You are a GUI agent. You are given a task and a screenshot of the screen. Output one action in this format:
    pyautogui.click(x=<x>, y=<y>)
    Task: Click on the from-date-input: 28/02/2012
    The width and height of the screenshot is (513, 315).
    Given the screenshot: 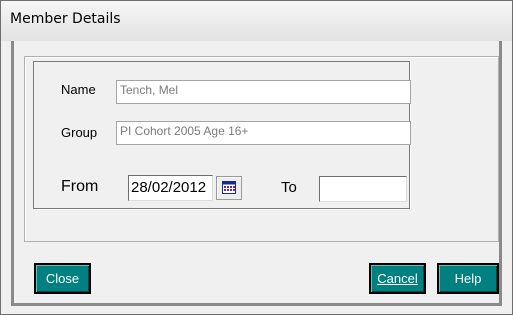 What is the action you would take?
    pyautogui.click(x=170, y=188)
    